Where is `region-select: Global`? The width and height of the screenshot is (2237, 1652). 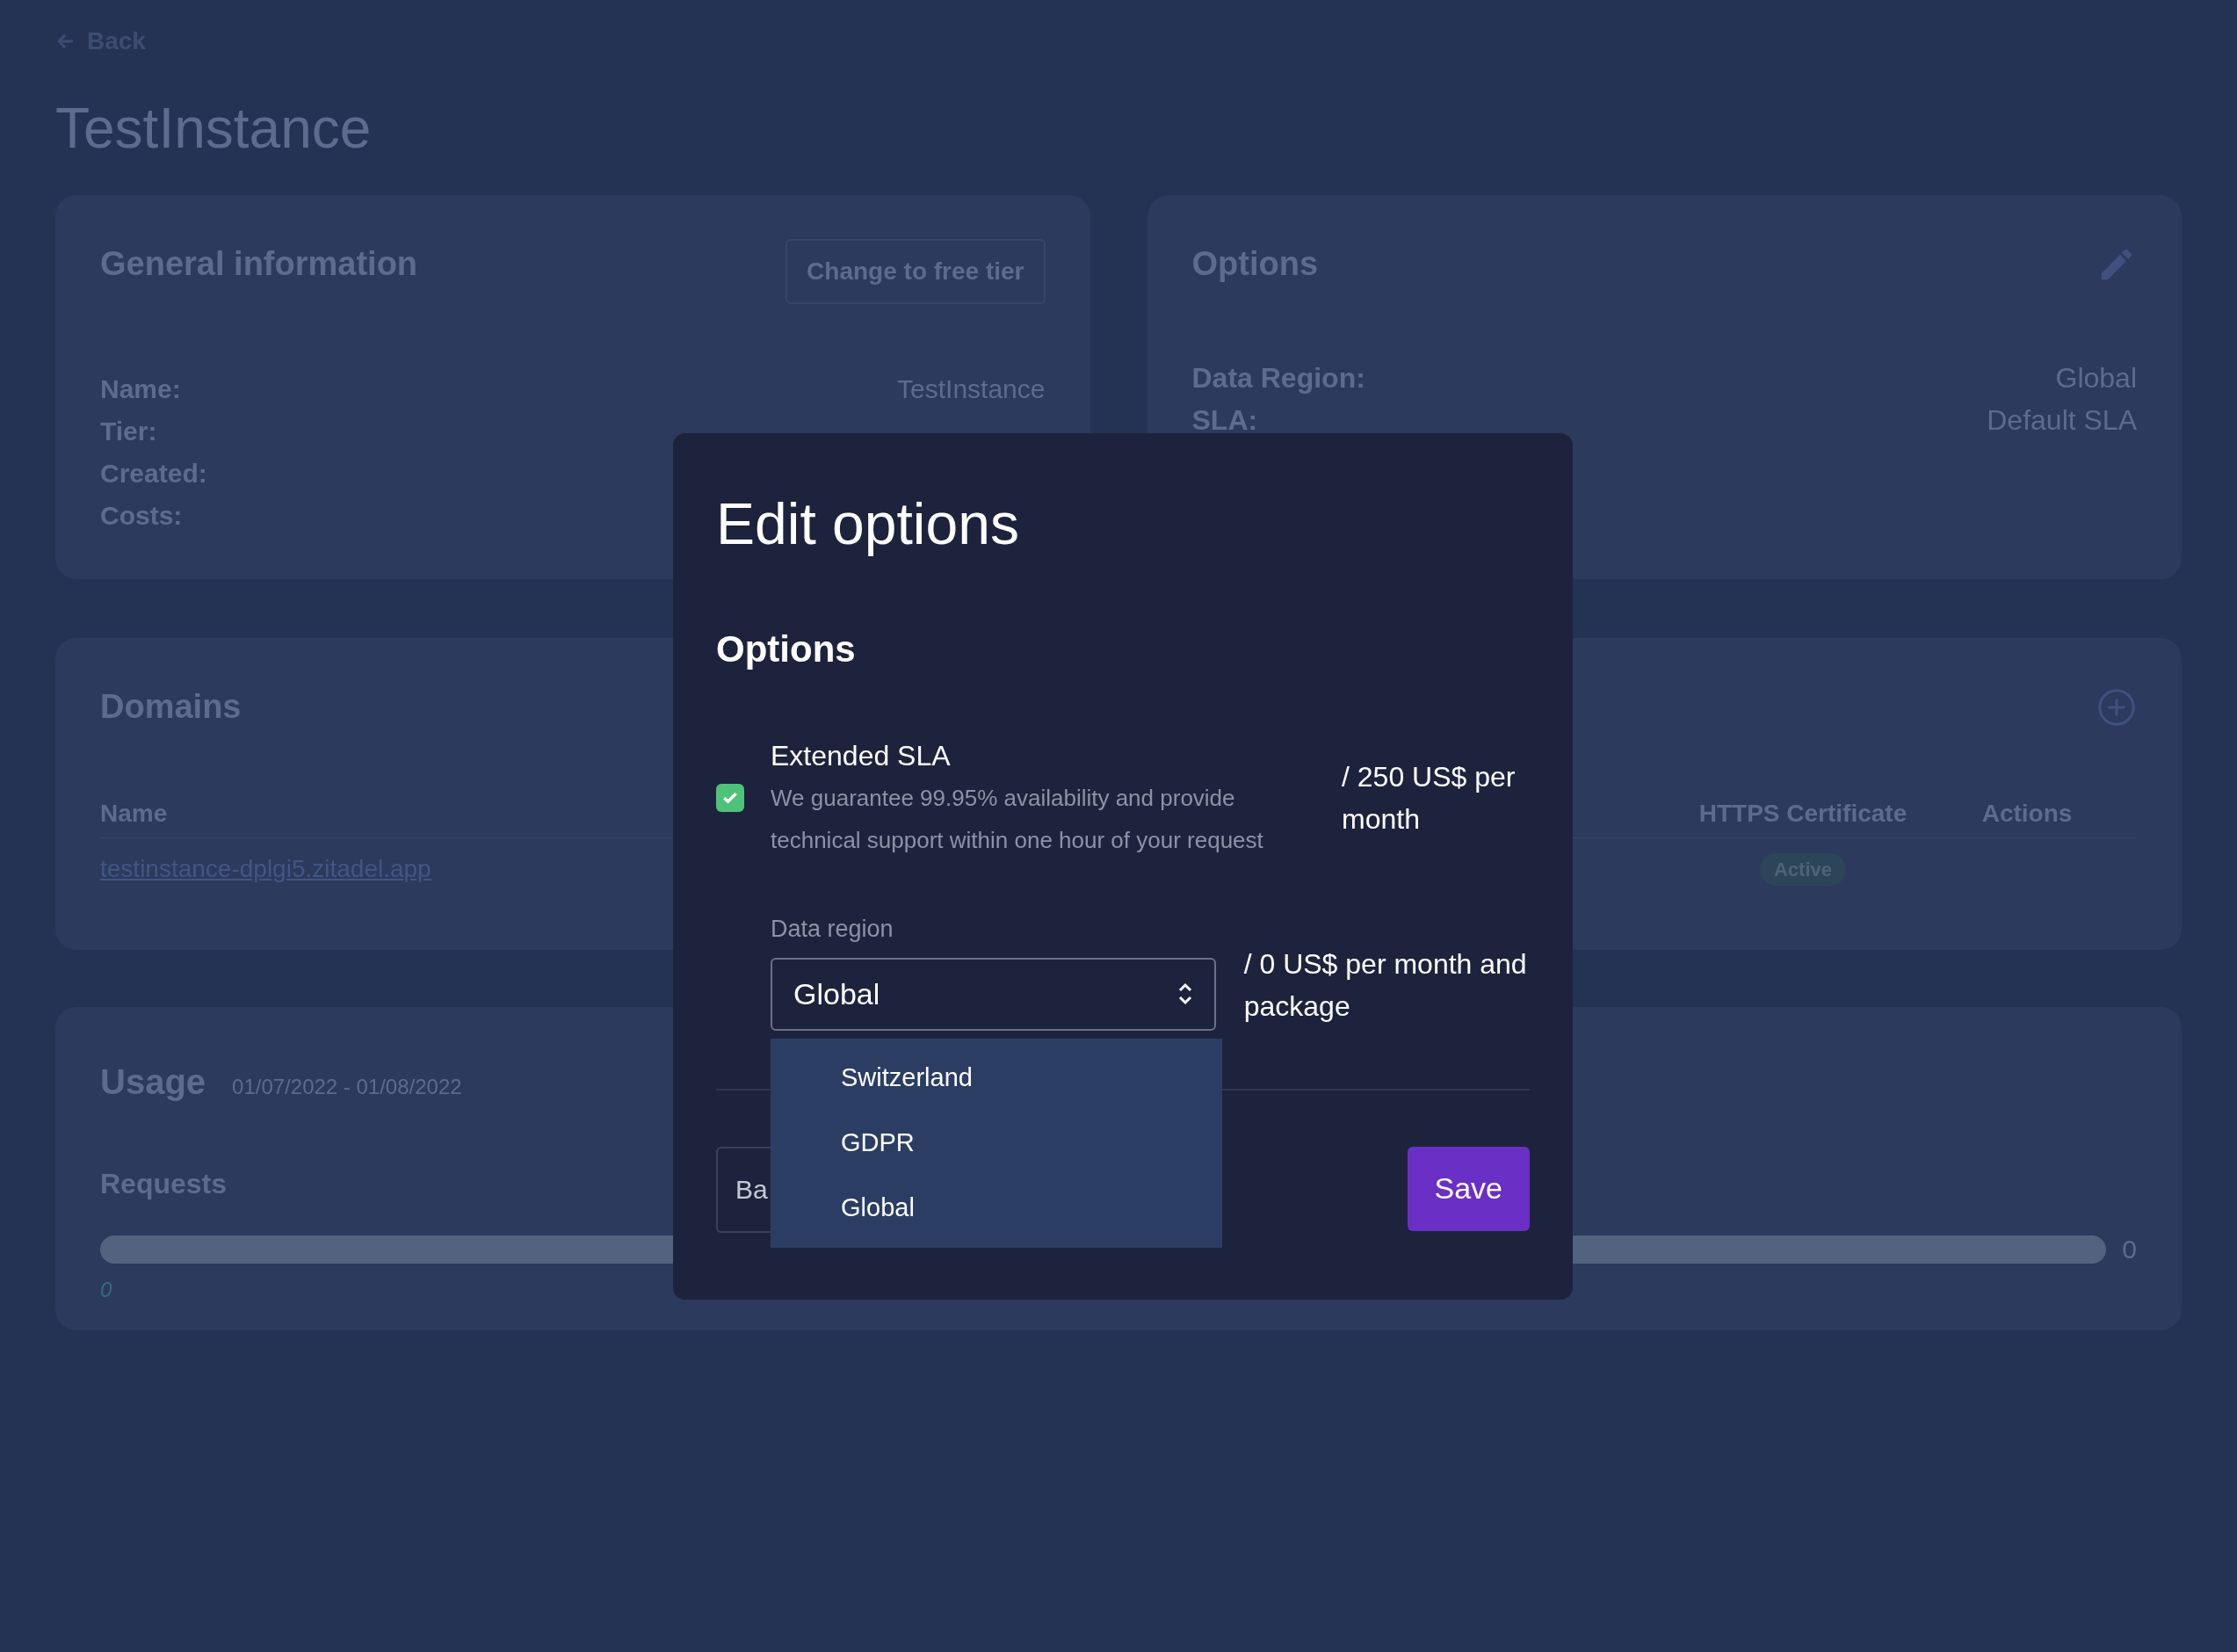 region-select: Global is located at coordinates (993, 994).